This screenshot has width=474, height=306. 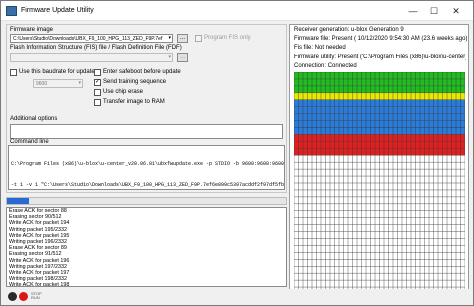 I want to click on transfer-ram-checkbox, so click(x=97, y=102).